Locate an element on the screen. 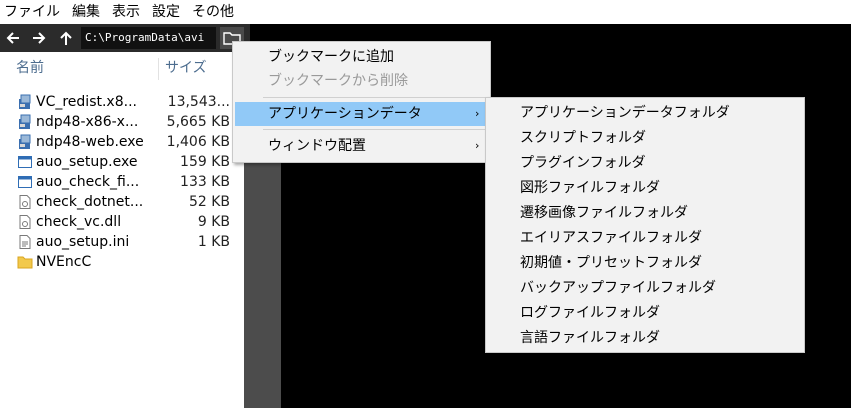  file-size: 133 KB is located at coordinates (205, 182).